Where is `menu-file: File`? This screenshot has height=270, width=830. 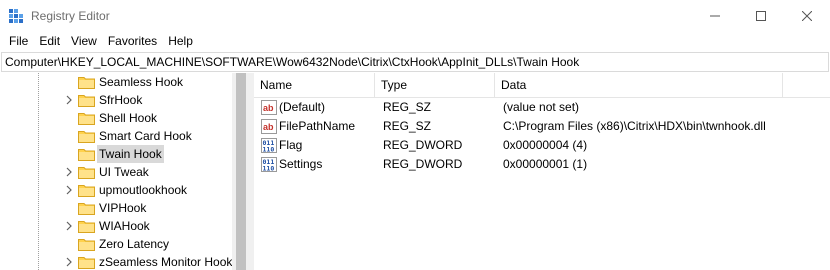 menu-file: File is located at coordinates (18, 41).